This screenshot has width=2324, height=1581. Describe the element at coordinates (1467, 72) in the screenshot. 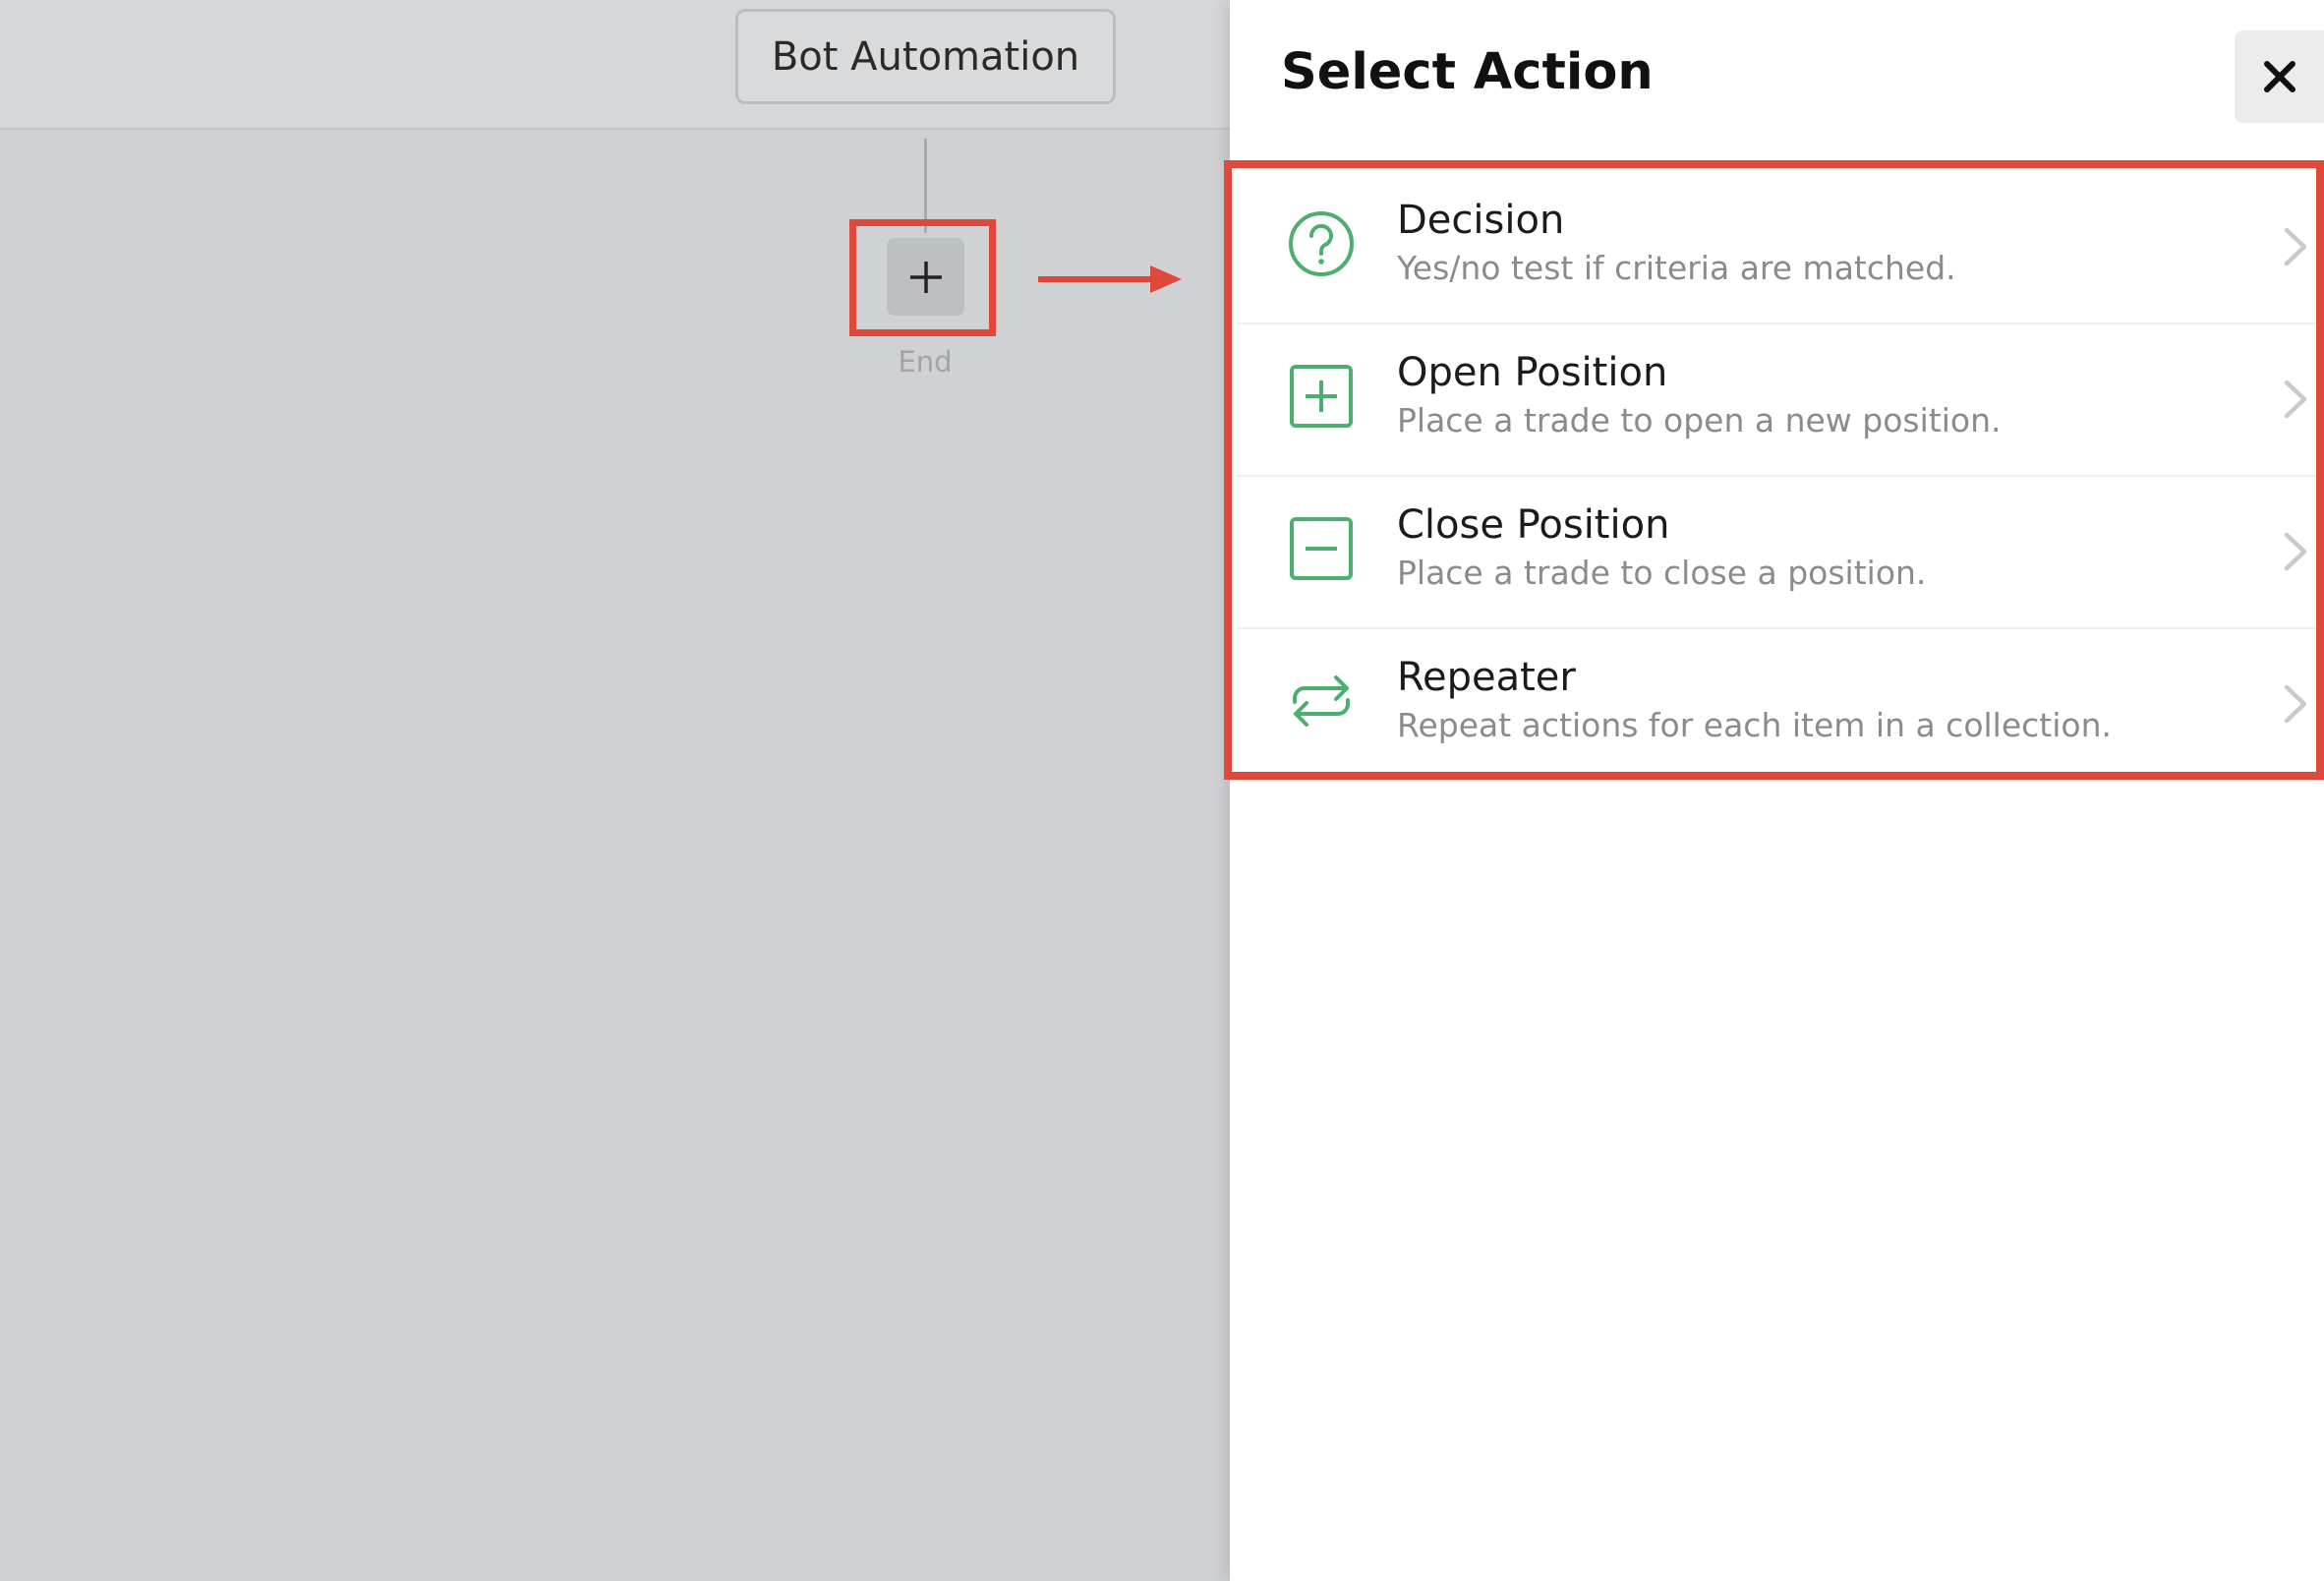

I see `panel-title: Select Action` at that location.